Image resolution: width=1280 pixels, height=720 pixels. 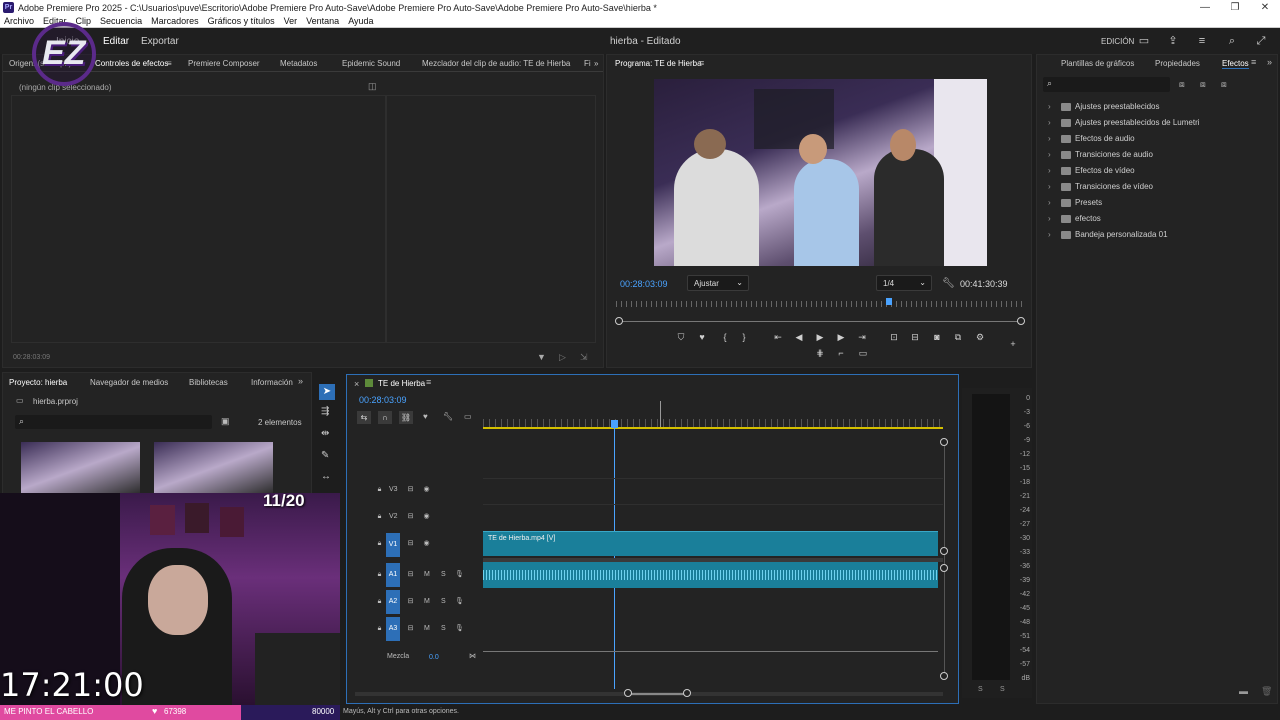 I want to click on close-sequence-icon: ×, so click(x=356, y=384).